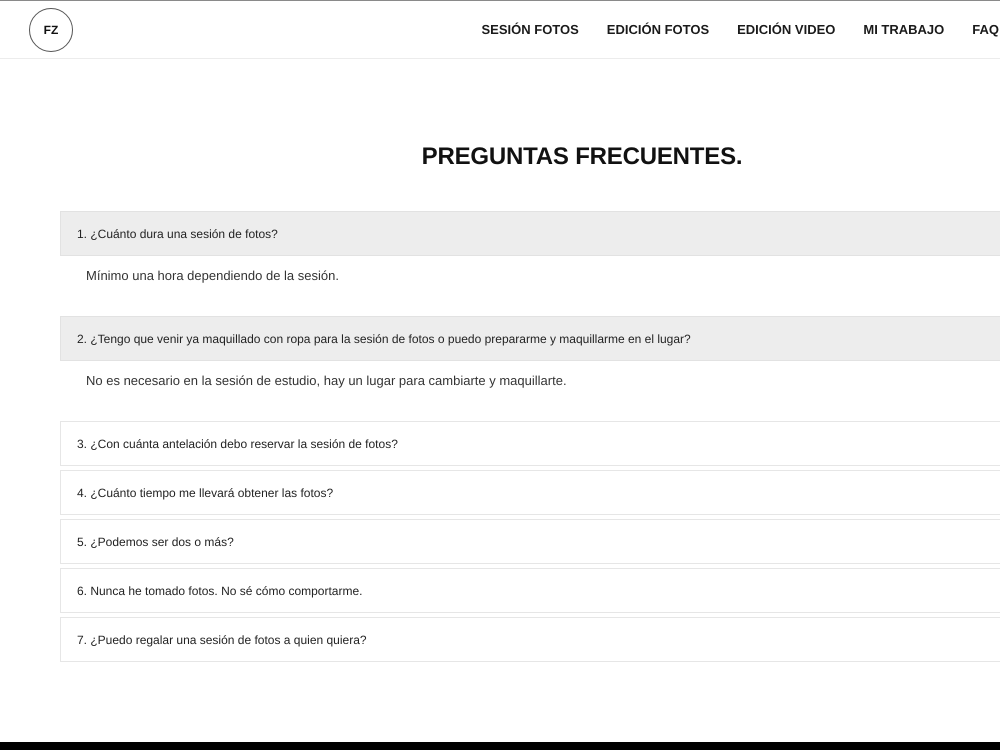  Describe the element at coordinates (582, 157) in the screenshot. I see `page-title: PREGUNTAS FRECUENTES.` at that location.